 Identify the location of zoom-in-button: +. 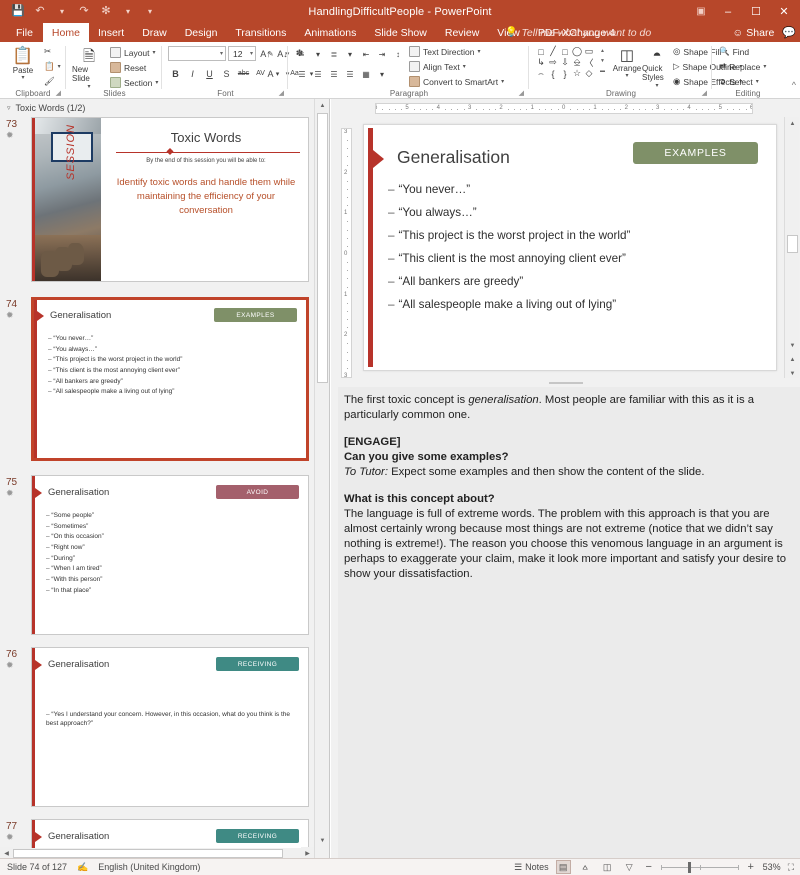
(751, 867).